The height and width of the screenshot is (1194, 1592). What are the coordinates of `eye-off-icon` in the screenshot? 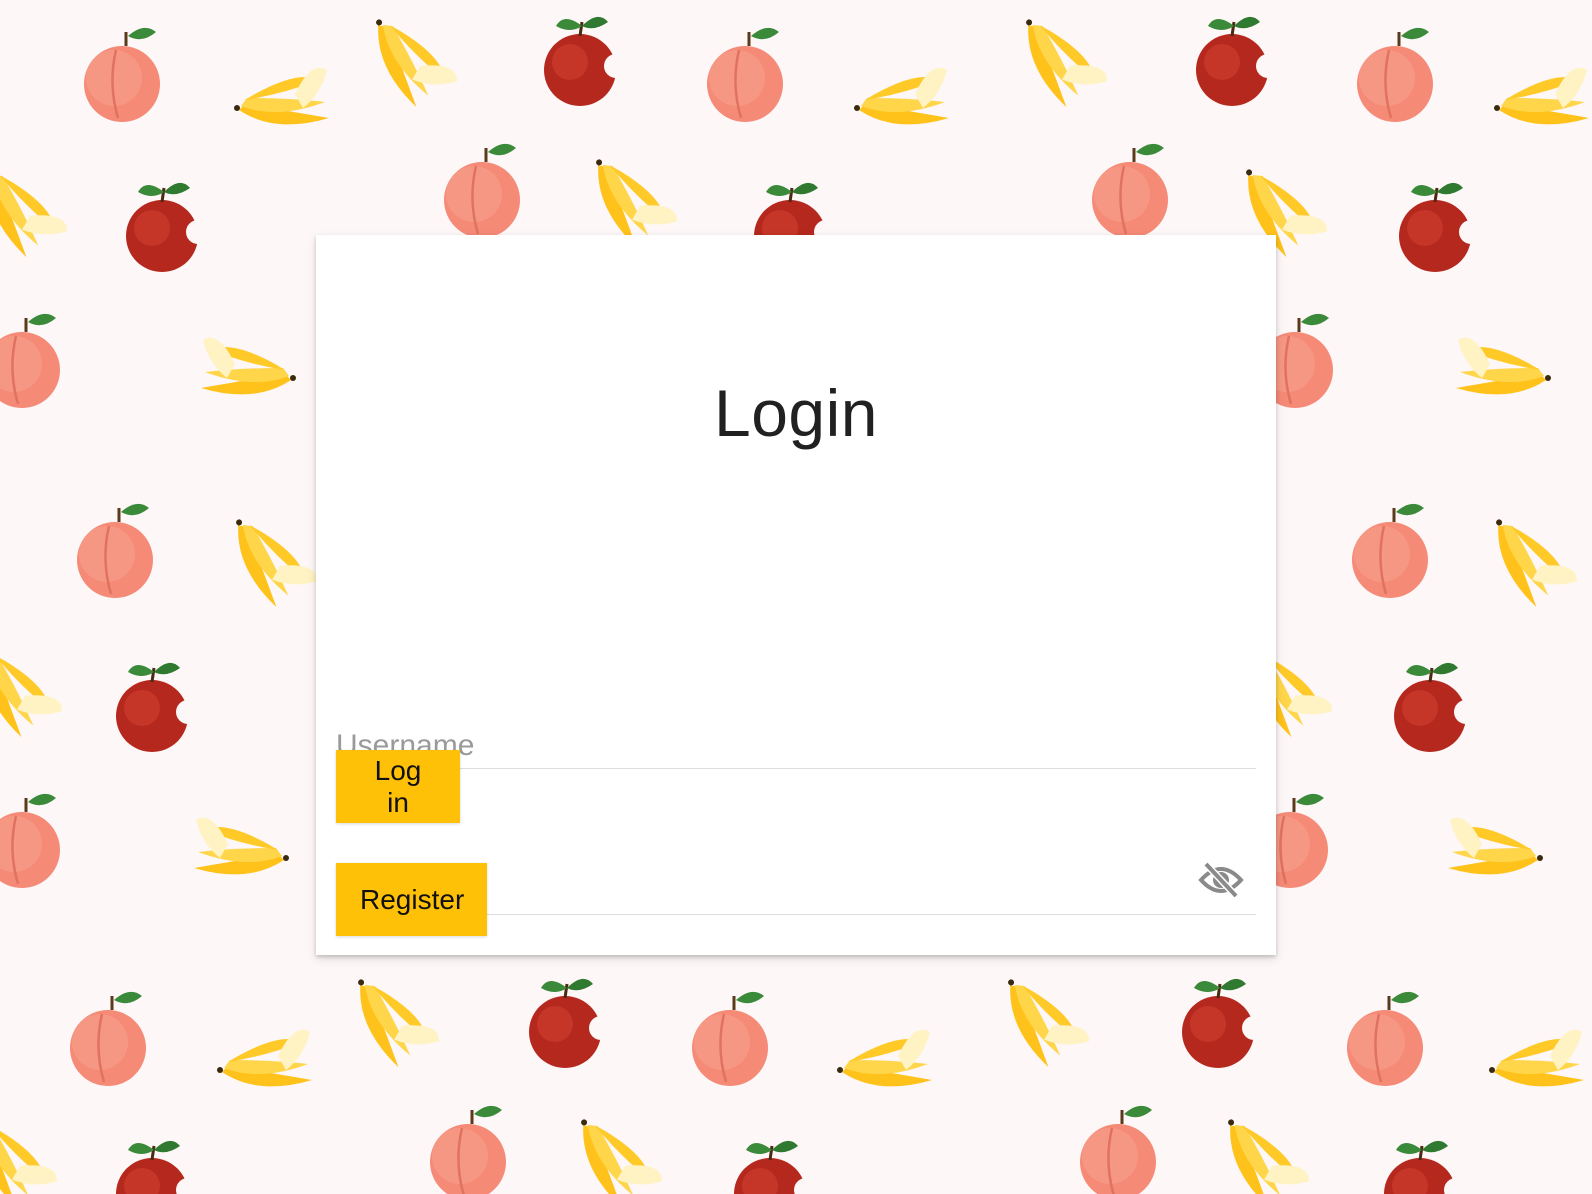 It's located at (1221, 880).